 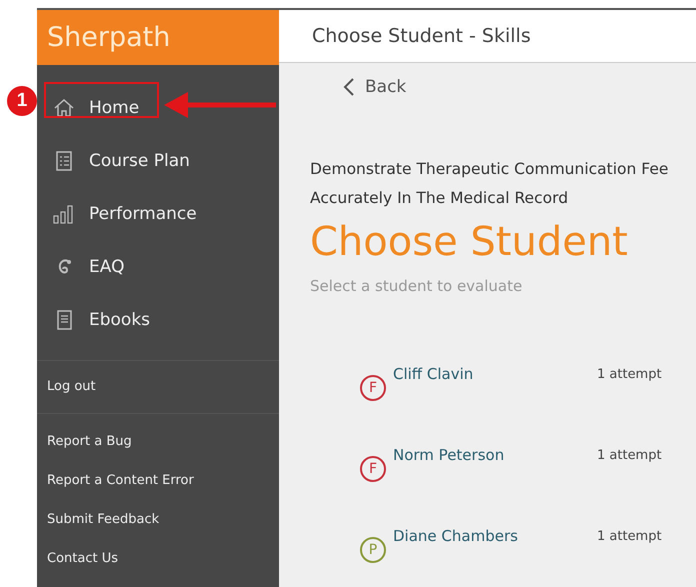 What do you see at coordinates (493, 374) in the screenshot?
I see `student-link: Cliff Clavin` at bounding box center [493, 374].